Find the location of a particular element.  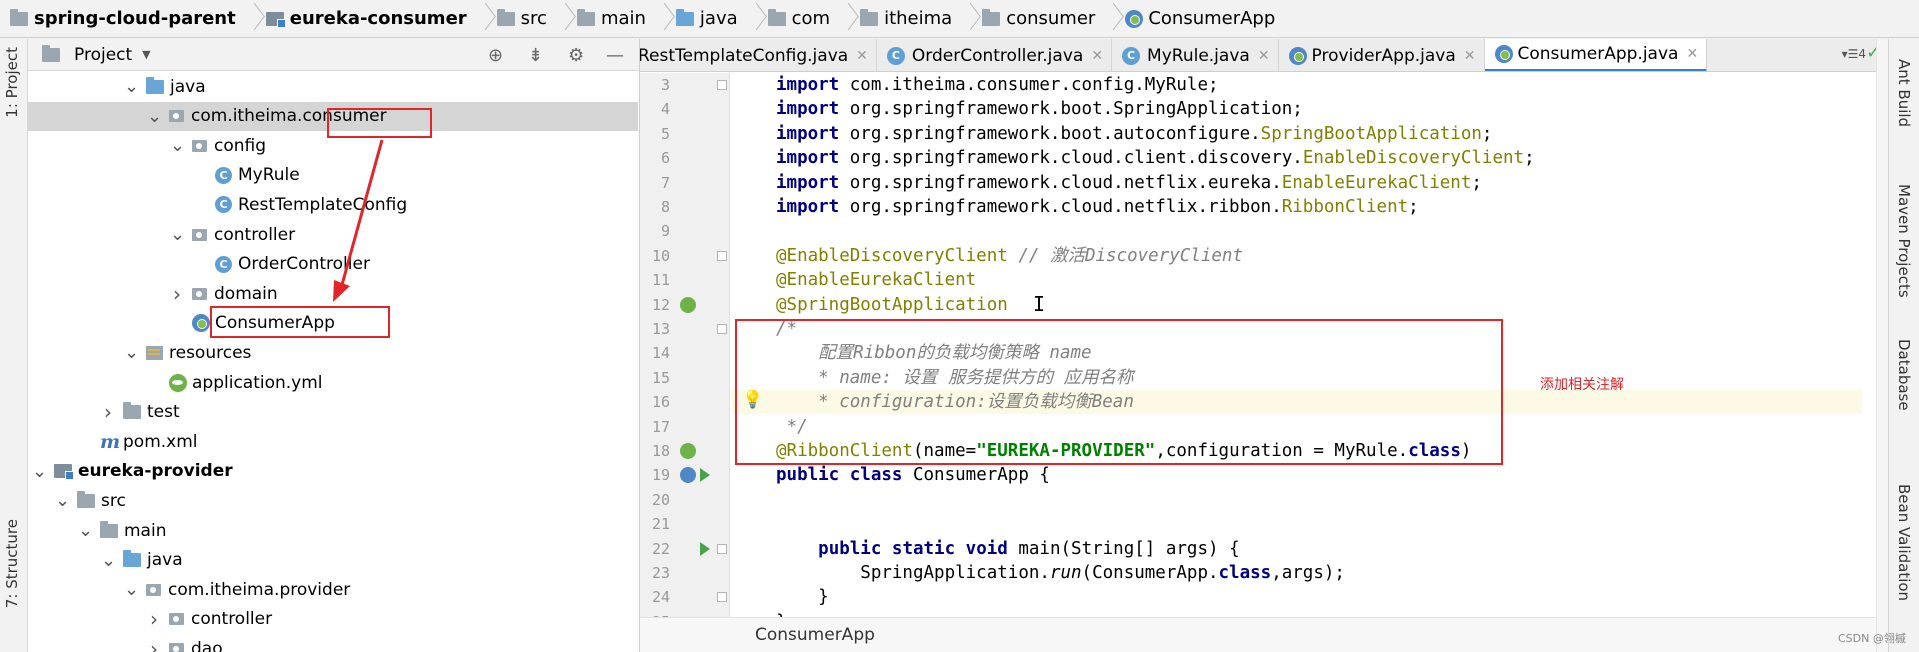

breadcrumb-item: spring-cloud-parent is located at coordinates (138, 18).